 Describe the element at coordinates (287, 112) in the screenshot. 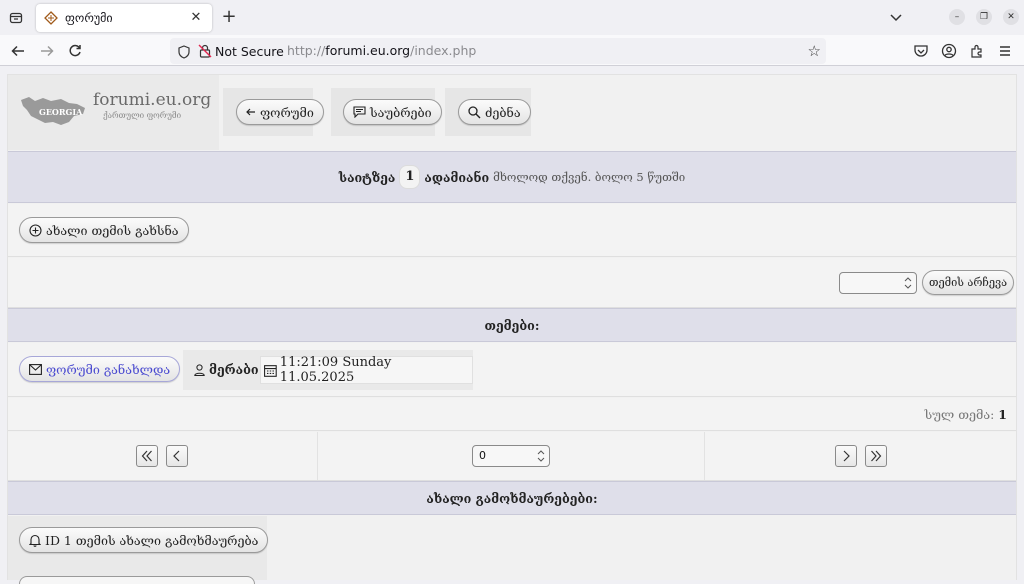

I see `forum-button-label: ფორუმი` at that location.